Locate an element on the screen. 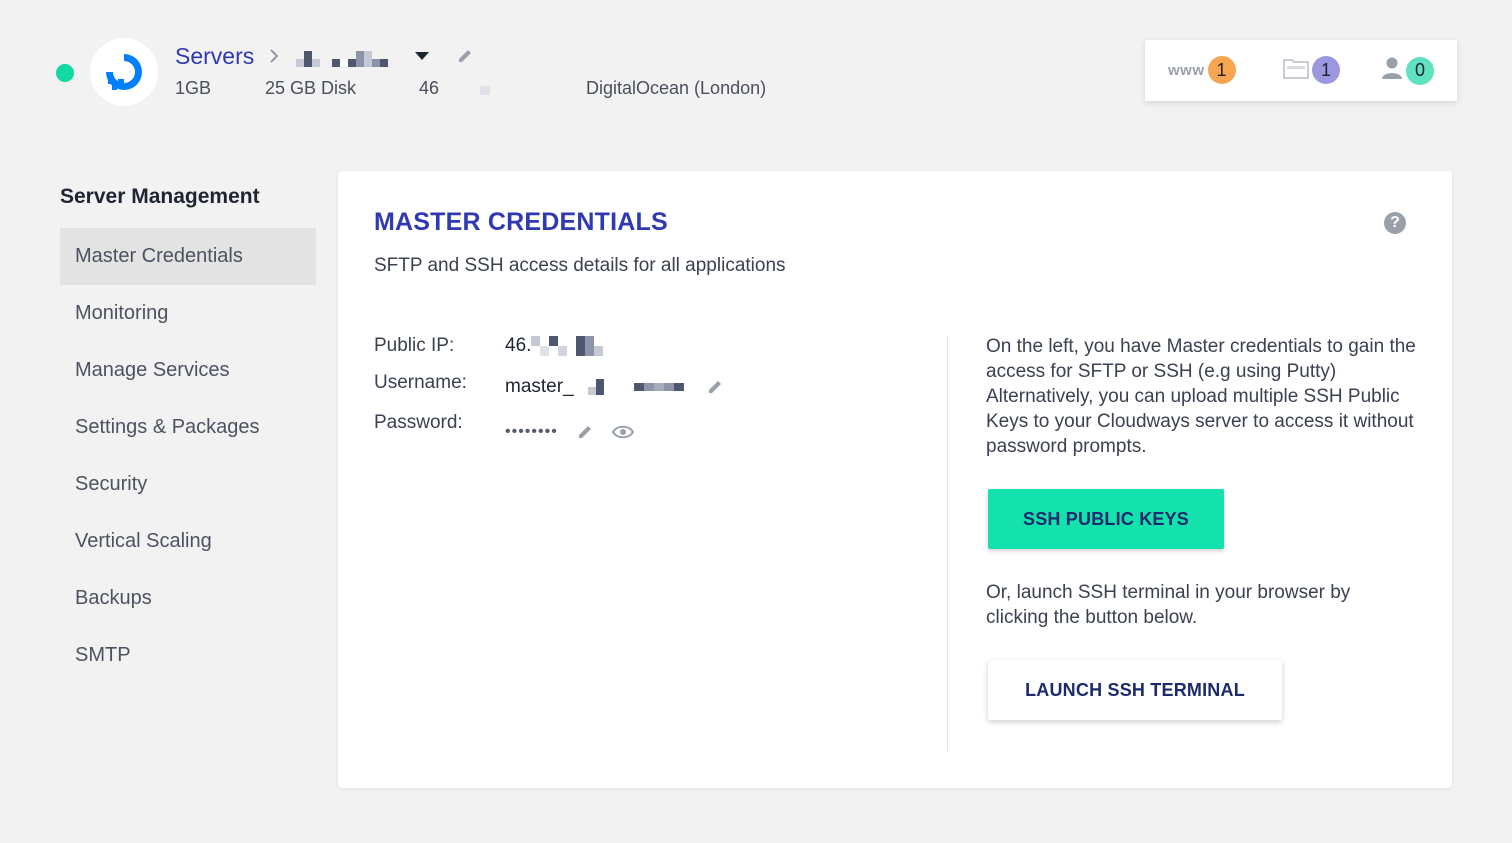 The width and height of the screenshot is (1512, 843). public-ip-label: Public IP: is located at coordinates (414, 345).